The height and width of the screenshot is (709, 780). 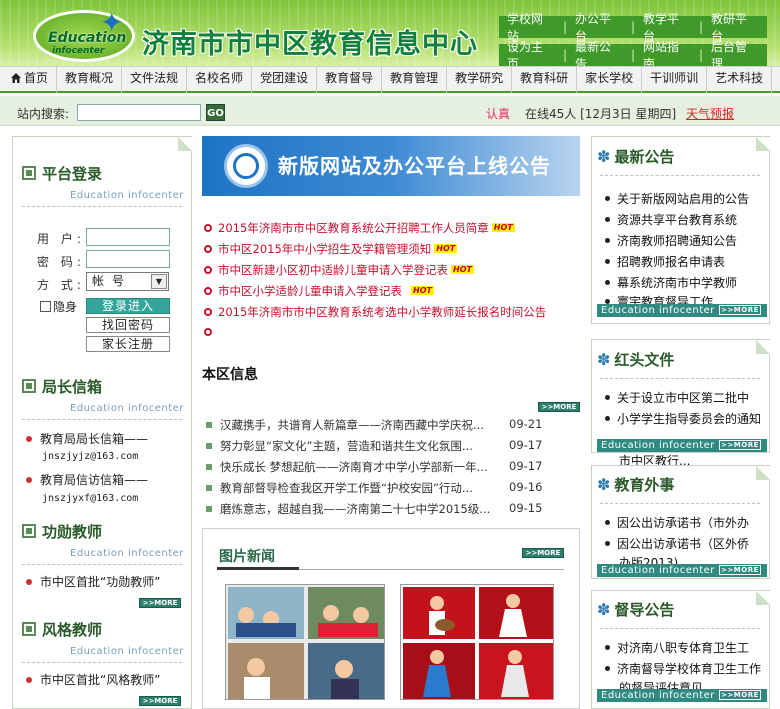 What do you see at coordinates (686, 668) in the screenshot?
I see `supervise-item: 济南督导学校体育卫生工作` at bounding box center [686, 668].